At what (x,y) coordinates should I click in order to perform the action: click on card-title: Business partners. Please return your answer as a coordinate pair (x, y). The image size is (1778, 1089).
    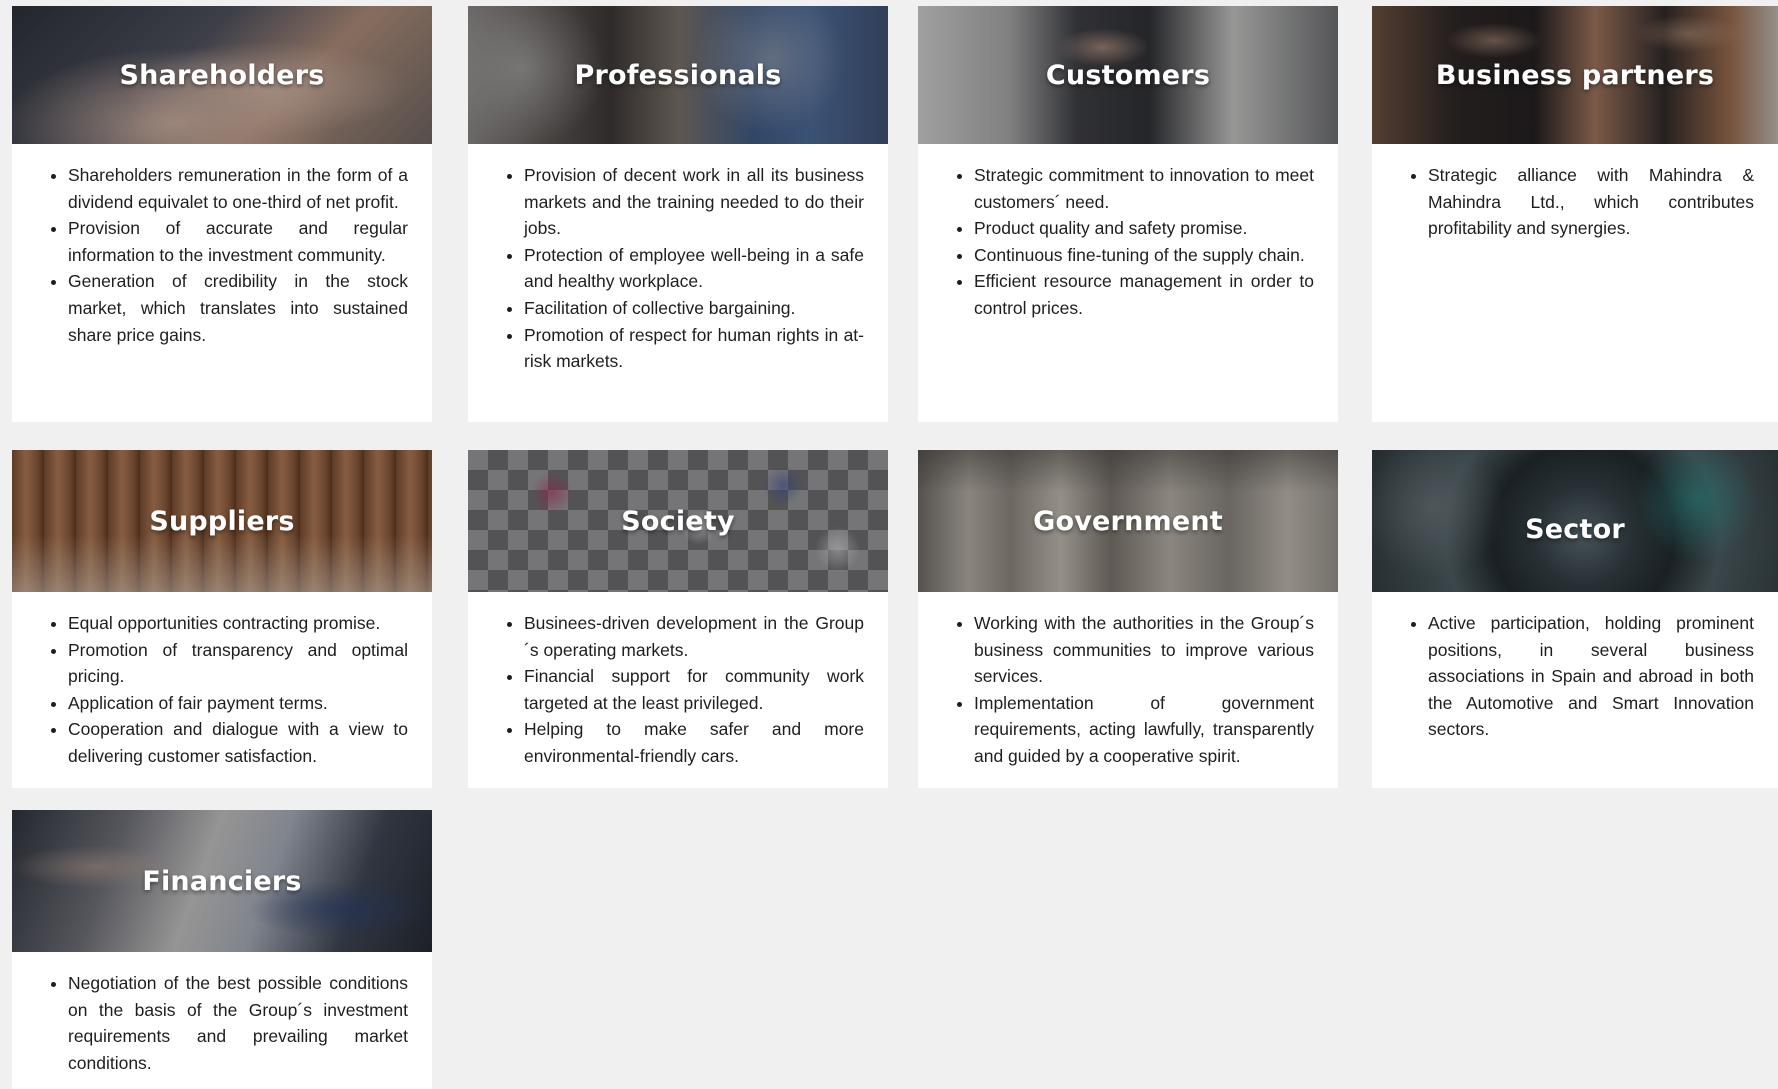
    Looking at the image, I should click on (1575, 75).